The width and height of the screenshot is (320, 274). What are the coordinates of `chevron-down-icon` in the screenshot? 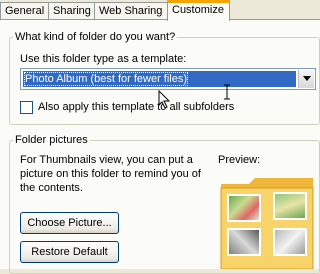 It's located at (307, 78).